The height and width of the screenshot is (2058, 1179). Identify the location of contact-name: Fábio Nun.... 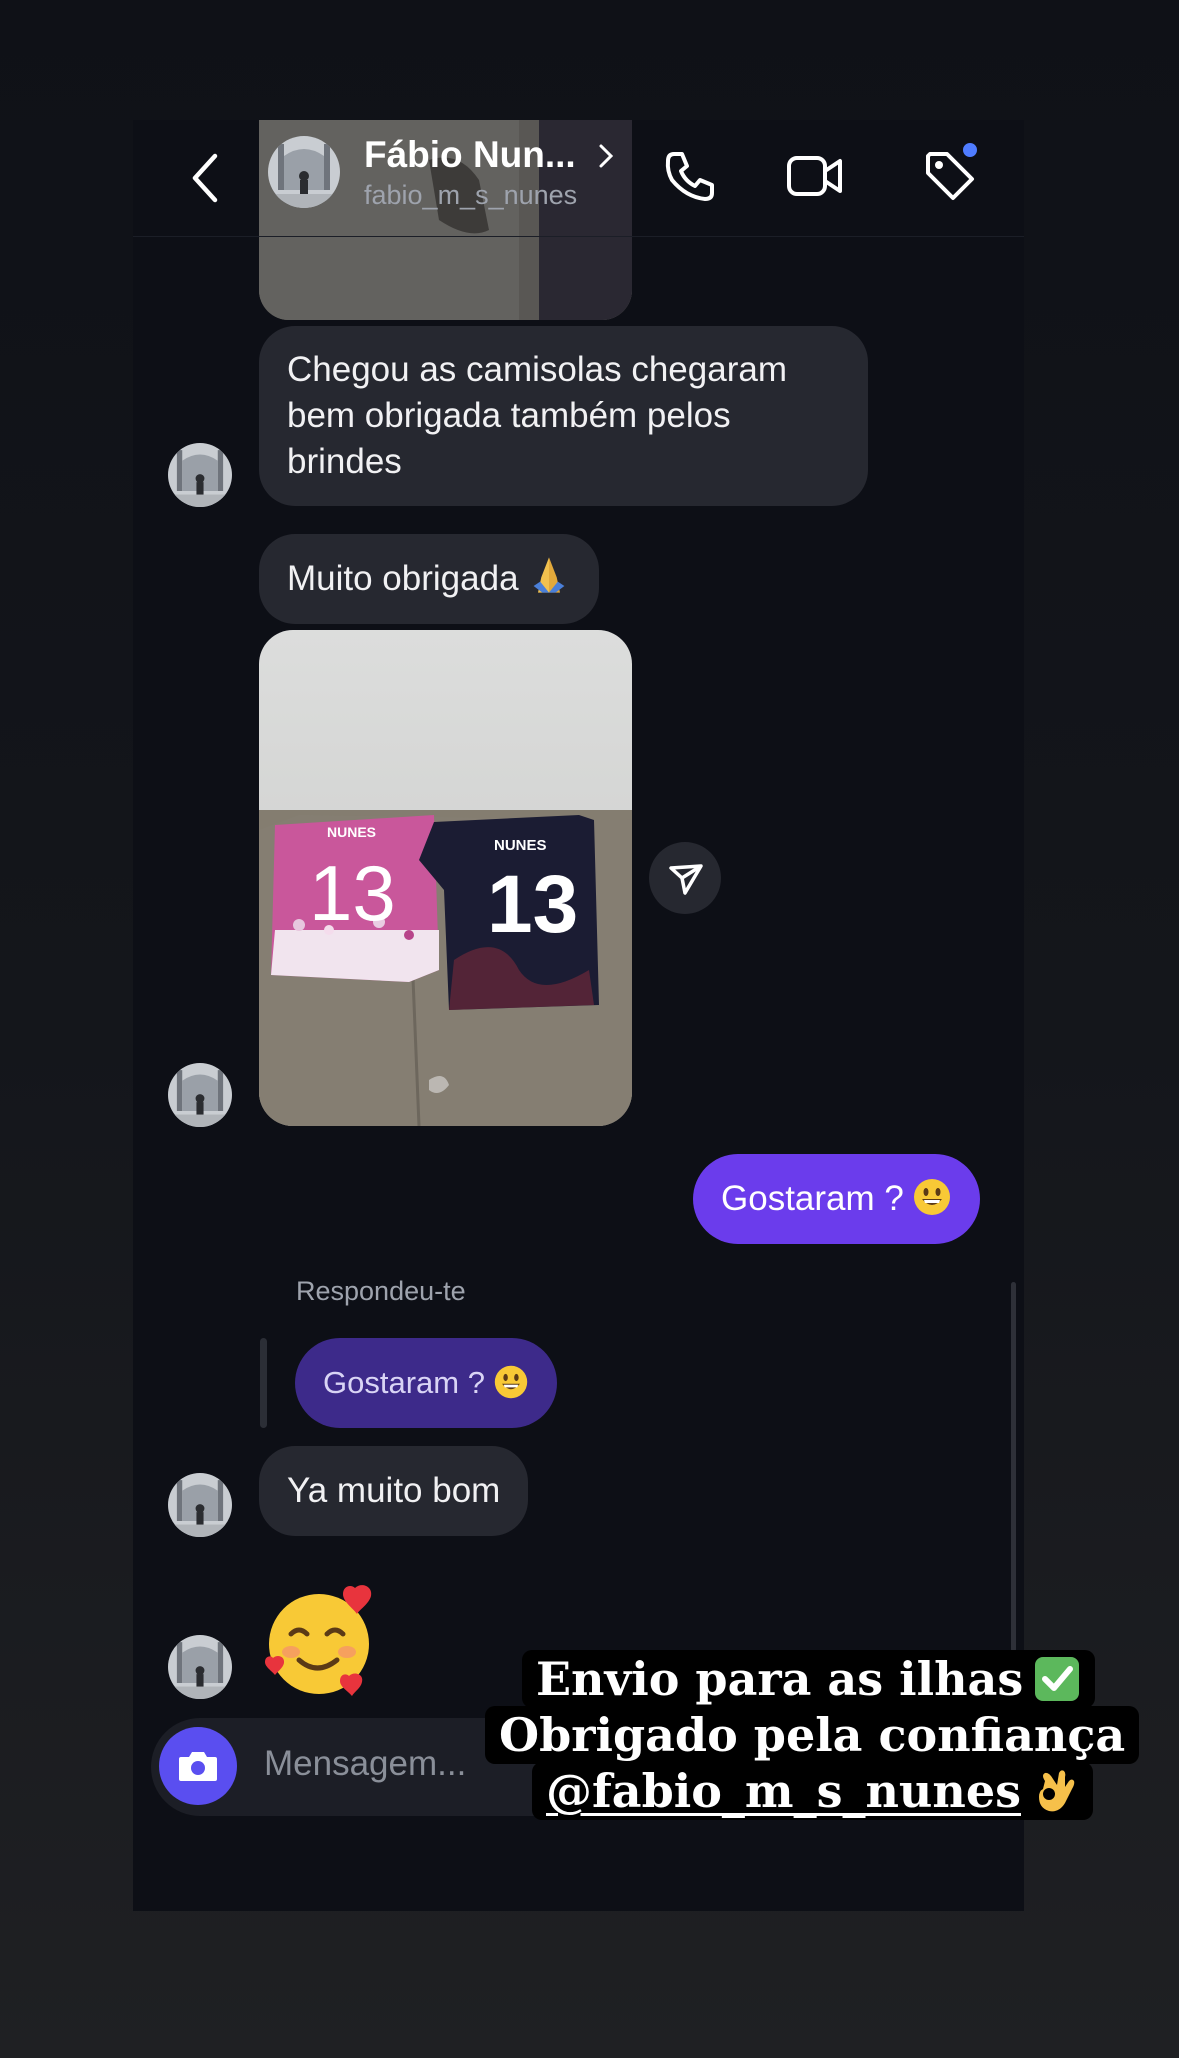
(470, 155).